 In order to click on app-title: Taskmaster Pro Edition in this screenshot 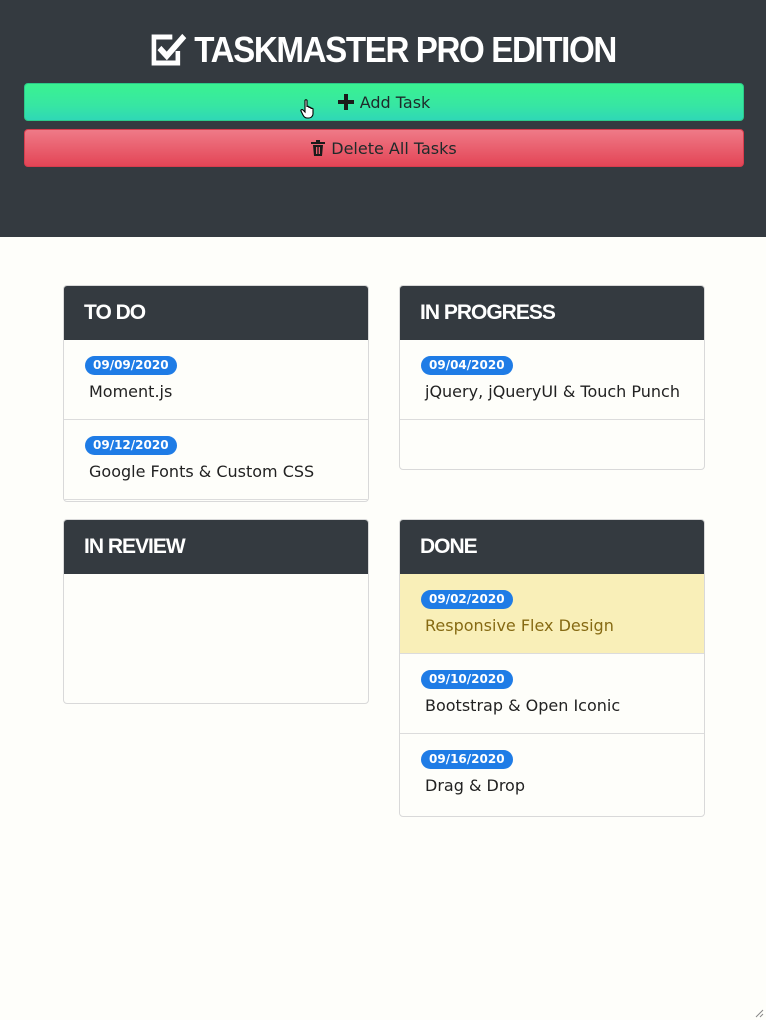, I will do `click(383, 50)`.